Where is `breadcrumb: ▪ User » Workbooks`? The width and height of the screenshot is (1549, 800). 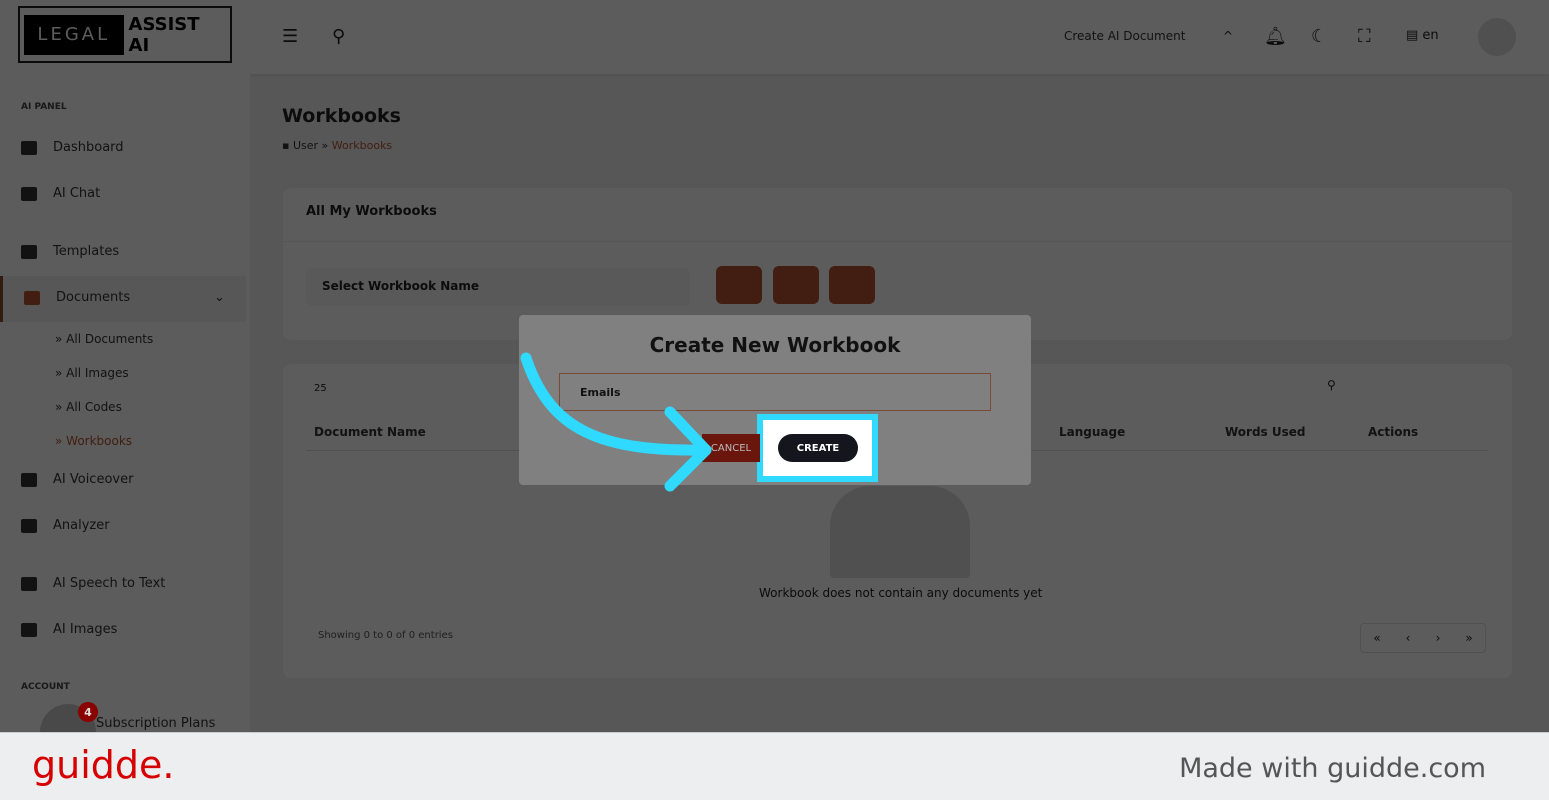
breadcrumb: ▪ User » Workbooks is located at coordinates (337, 145).